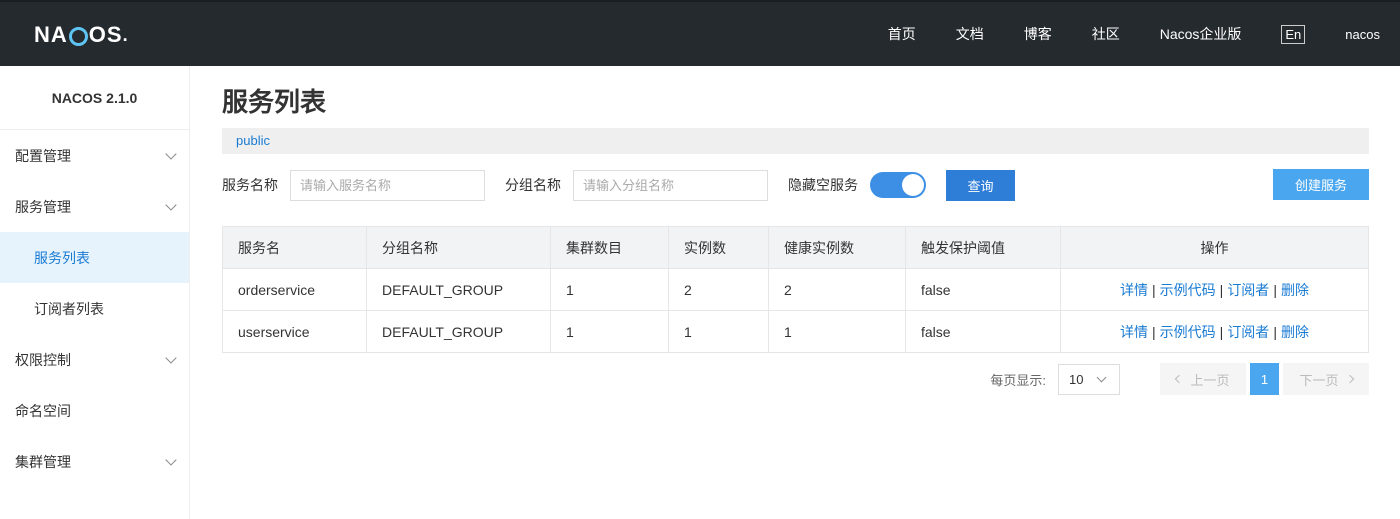 The width and height of the screenshot is (1400, 519). What do you see at coordinates (970, 34) in the screenshot?
I see `nav-docs: 文档` at bounding box center [970, 34].